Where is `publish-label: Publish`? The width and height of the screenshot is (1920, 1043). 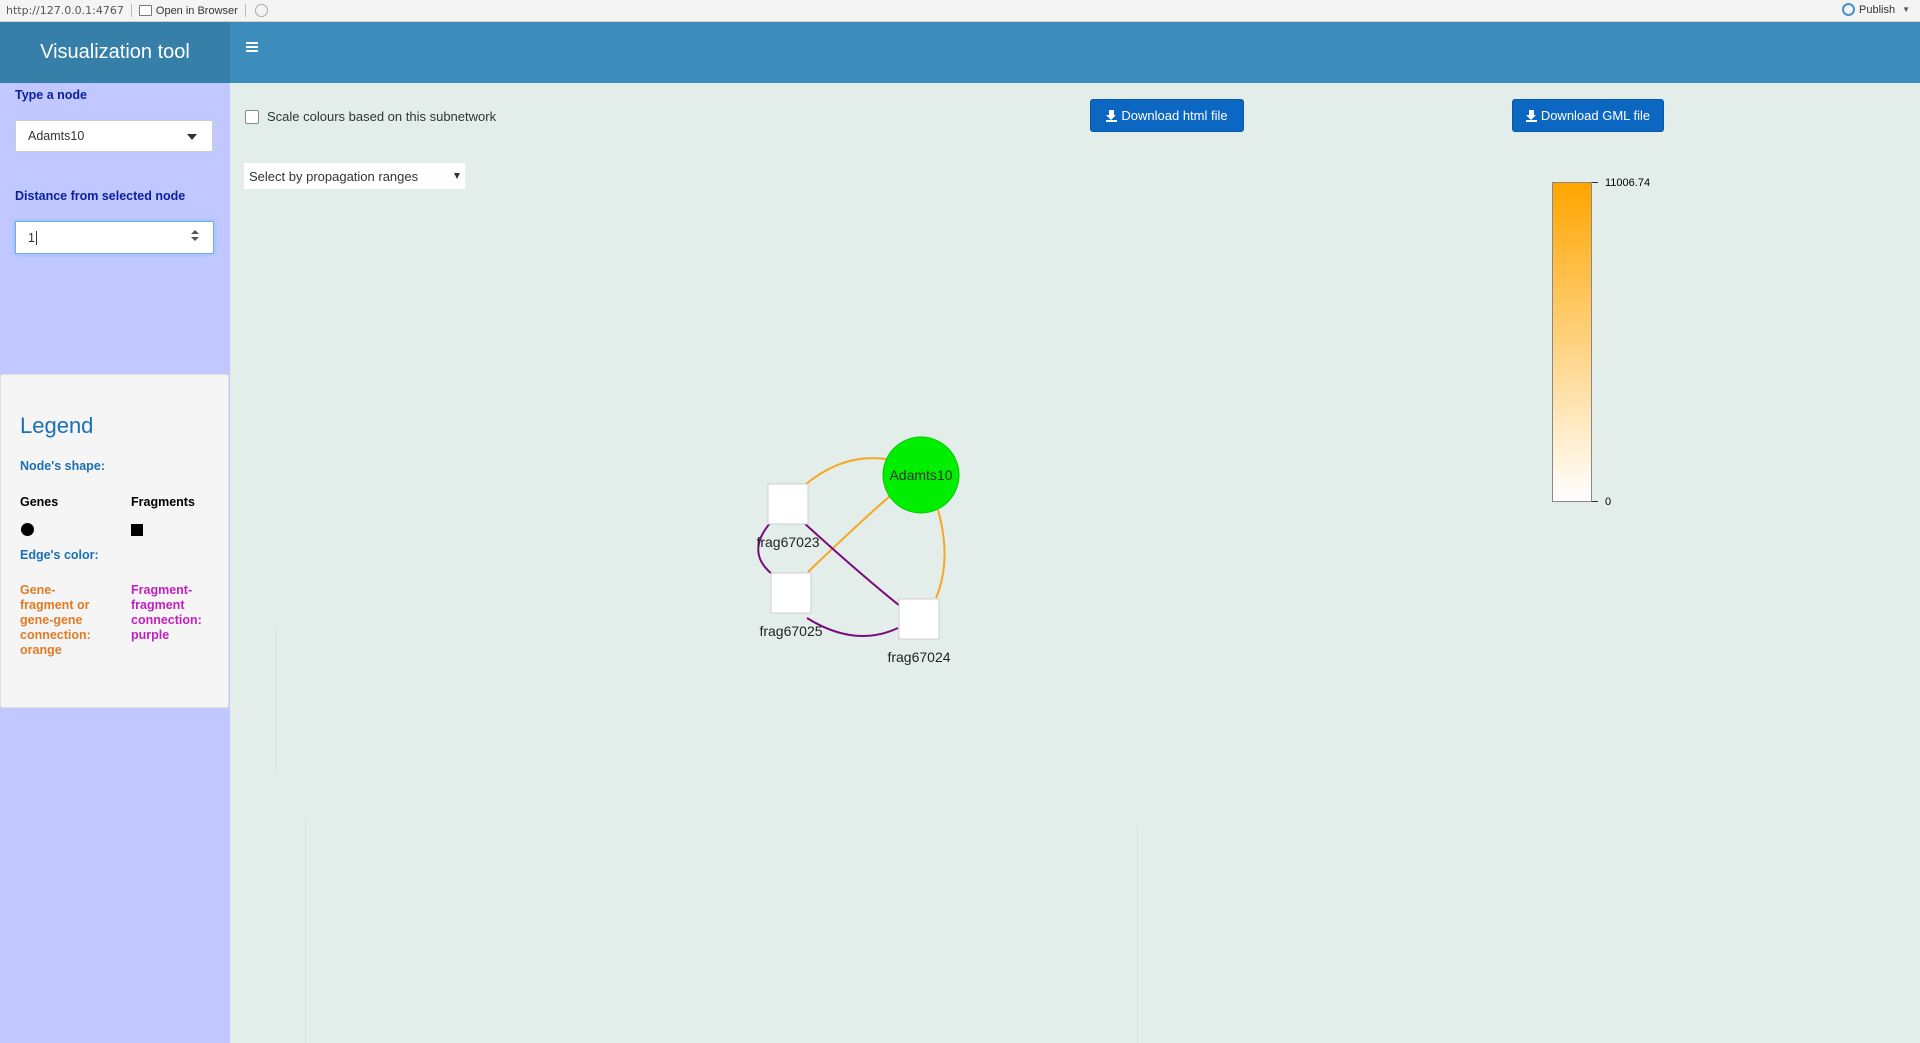
publish-label: Publish is located at coordinates (1877, 9).